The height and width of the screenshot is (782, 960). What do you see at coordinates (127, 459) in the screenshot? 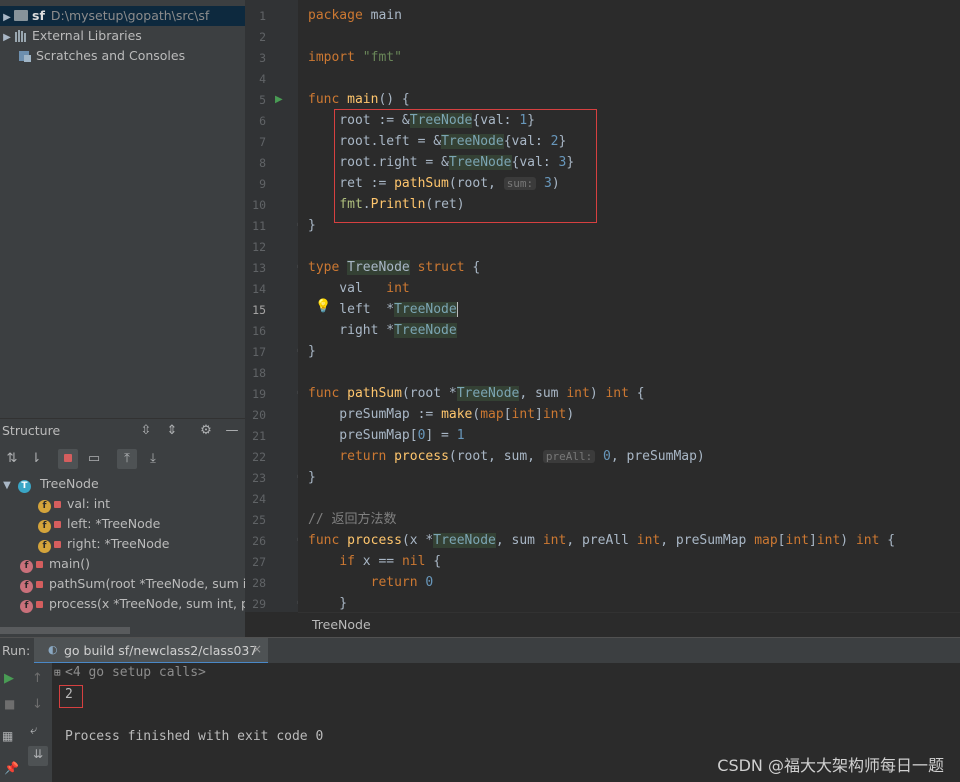
I see `autoscroll-to-source-icon: ⤒` at bounding box center [127, 459].